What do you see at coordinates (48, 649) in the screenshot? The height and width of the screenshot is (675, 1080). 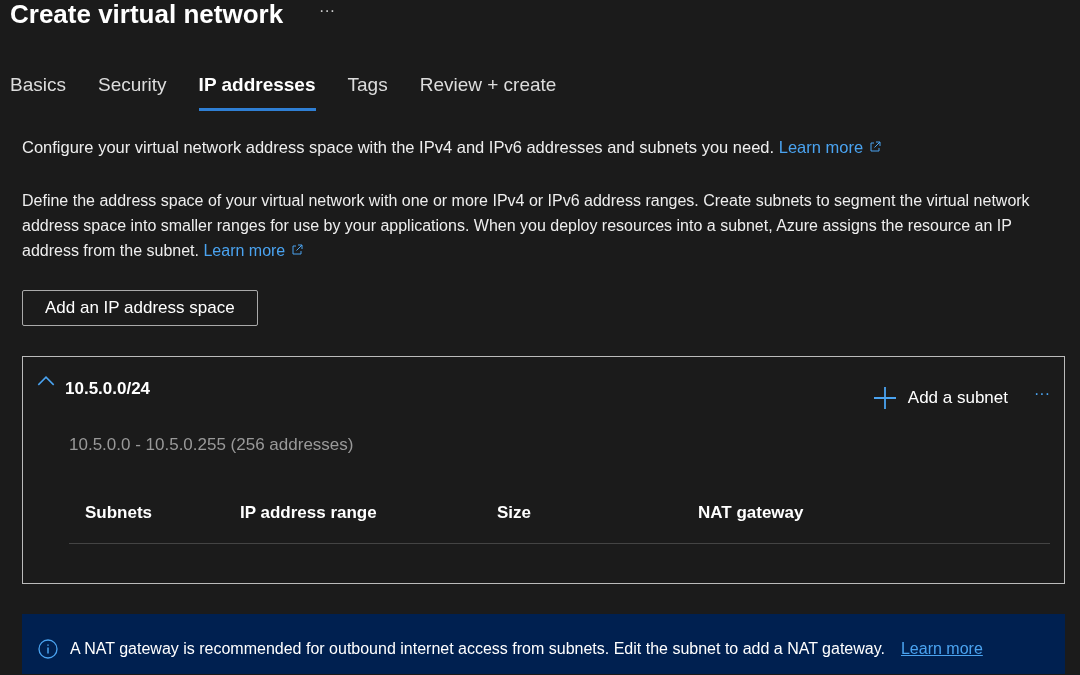 I see `info-icon` at bounding box center [48, 649].